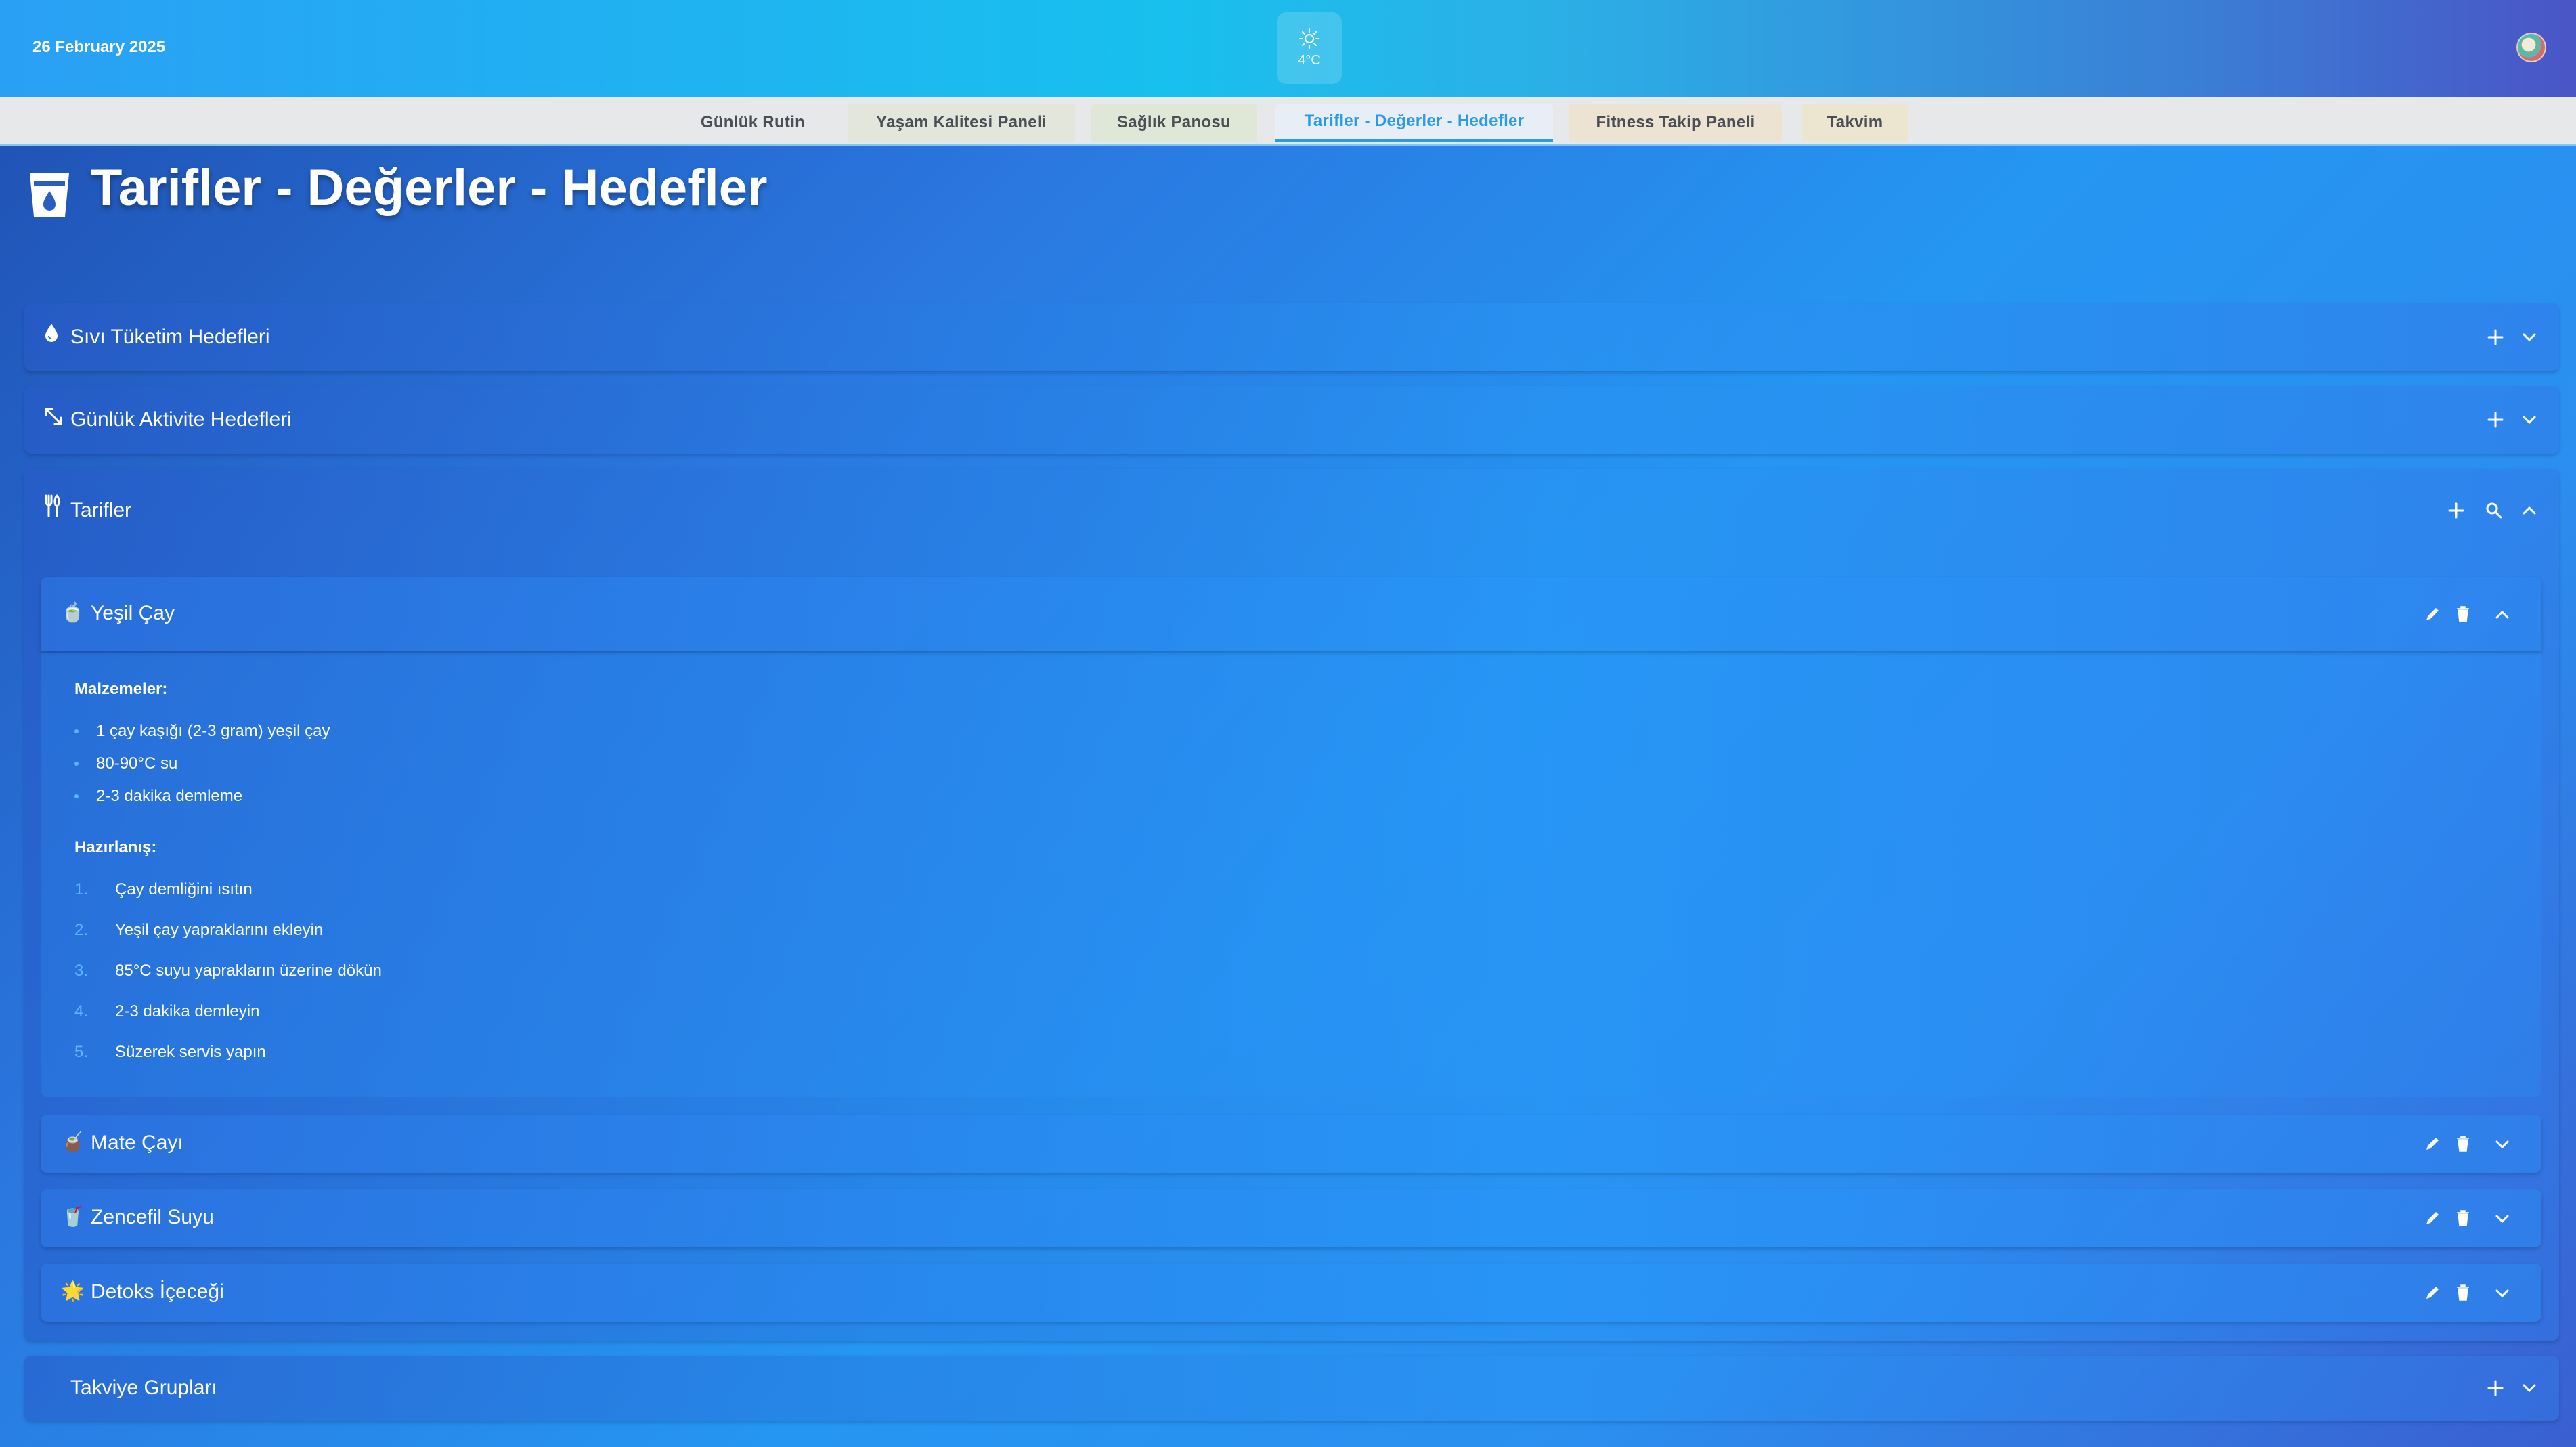 The width and height of the screenshot is (2576, 1447). What do you see at coordinates (1855, 123) in the screenshot?
I see `tab-takvim: Takvim` at bounding box center [1855, 123].